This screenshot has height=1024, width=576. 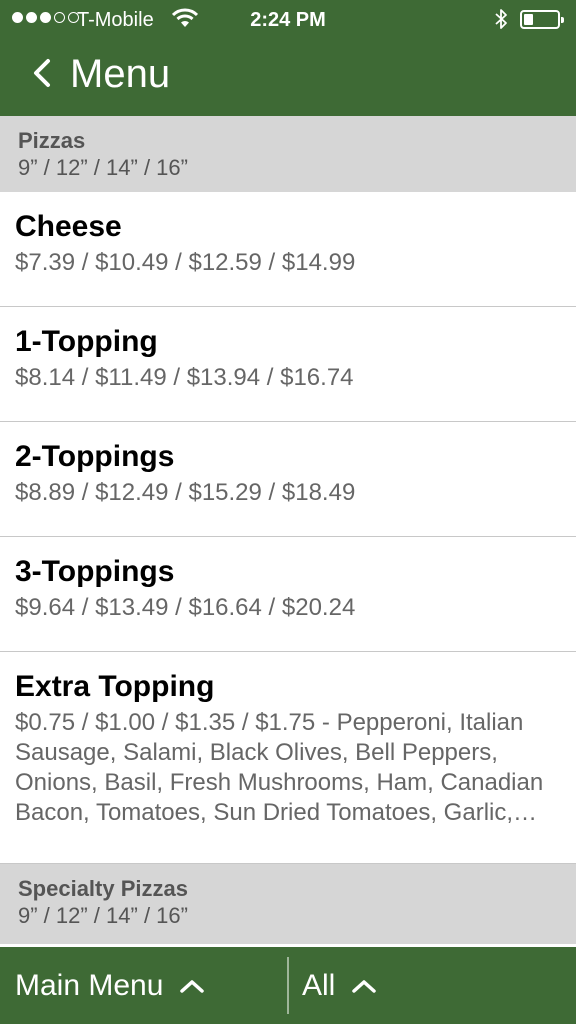 I want to click on item-name: 3-Toppings, so click(x=95, y=571).